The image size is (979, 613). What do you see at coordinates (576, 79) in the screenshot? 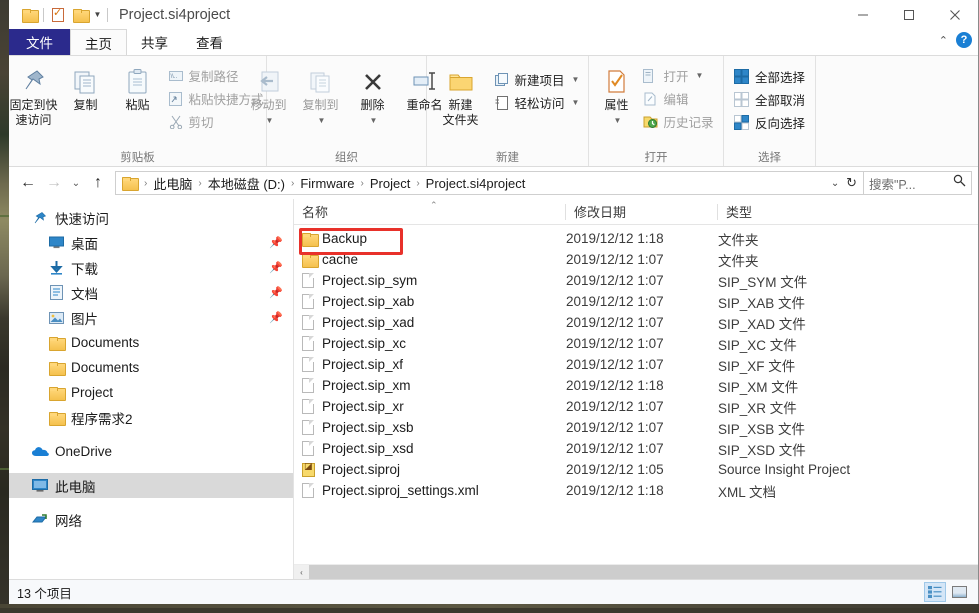
I see `new-item-caret-icon: ▼` at bounding box center [576, 79].